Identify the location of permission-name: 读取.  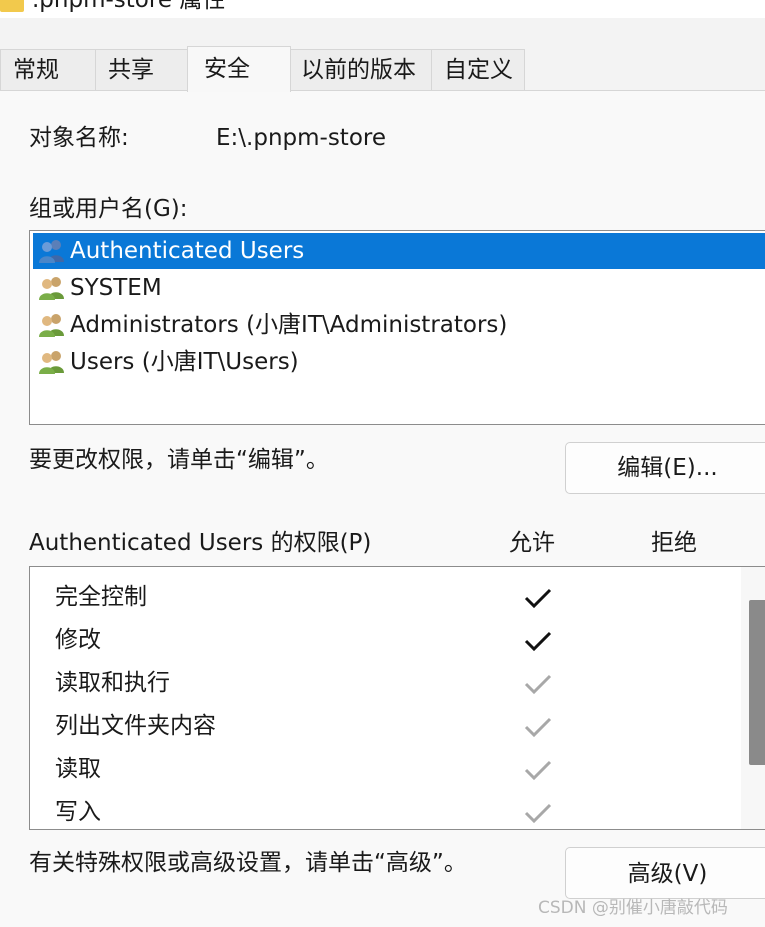
(78, 769).